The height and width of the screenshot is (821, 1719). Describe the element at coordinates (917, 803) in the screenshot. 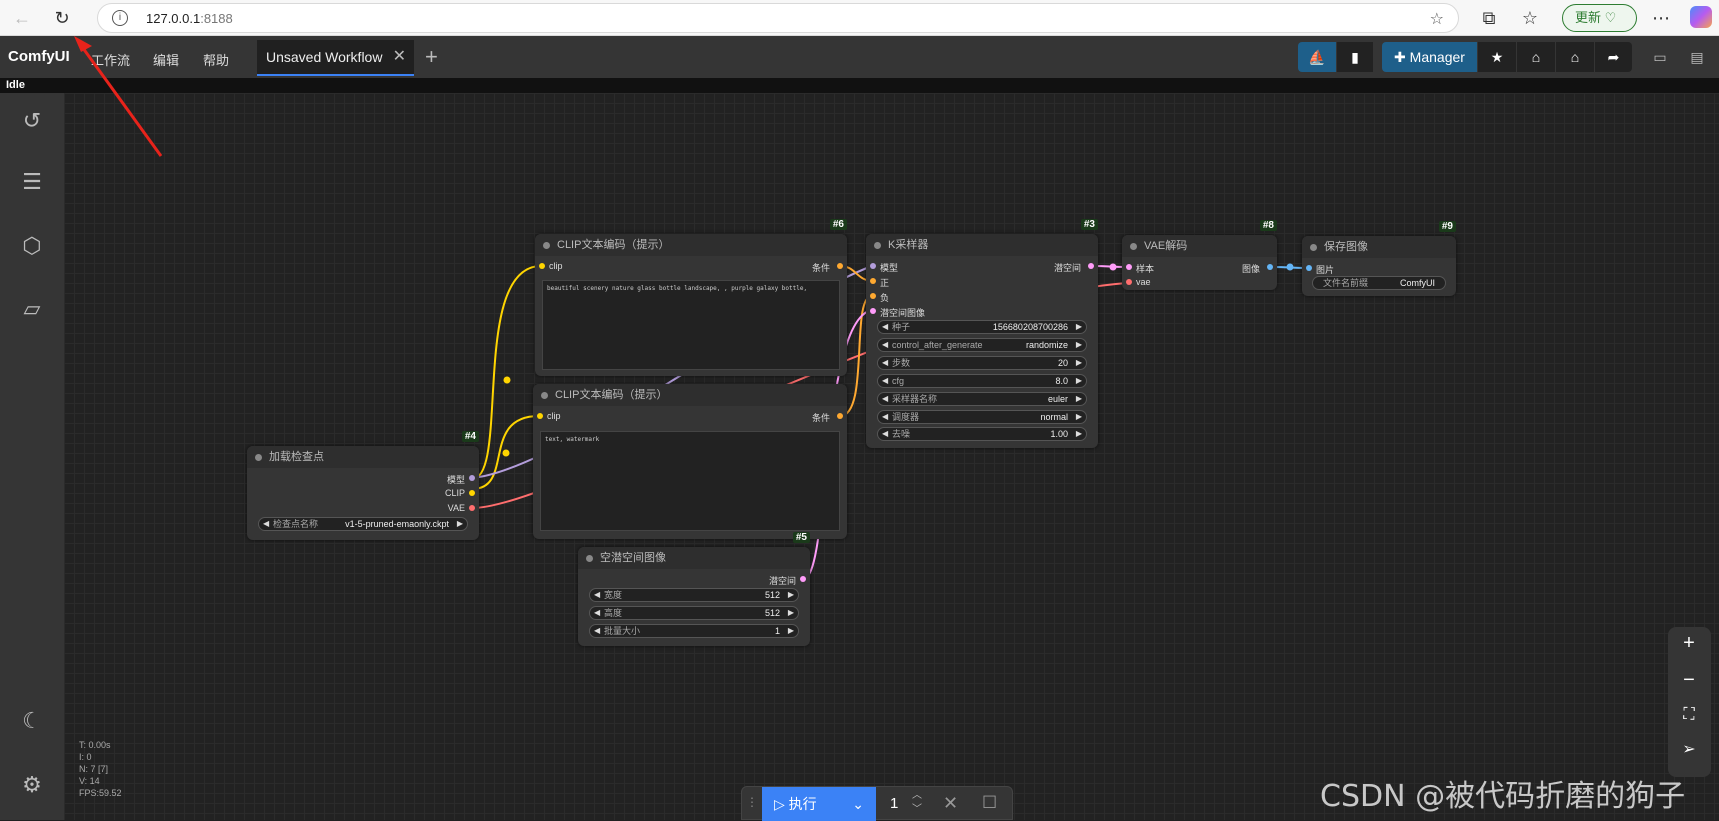

I see `count-stepper-icon: ︿ ﹀` at that location.